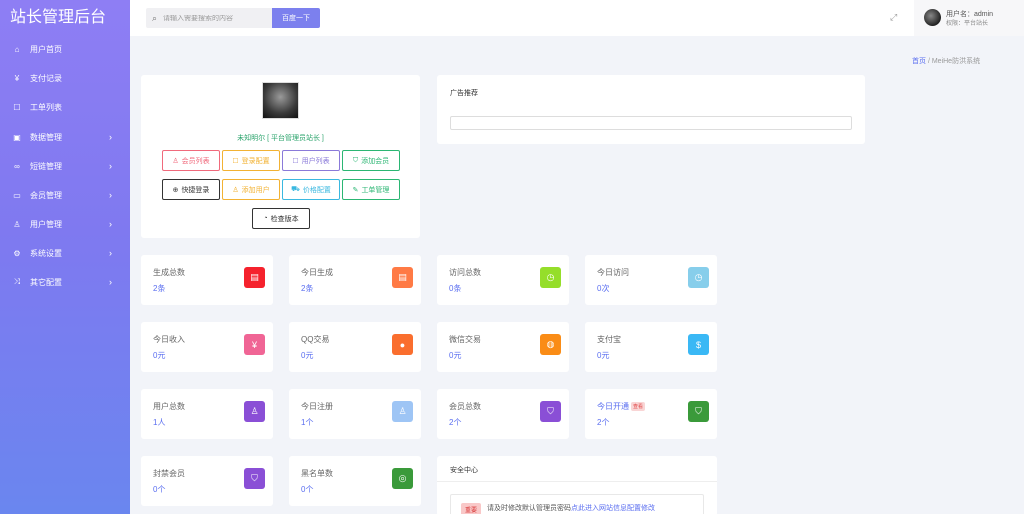  Describe the element at coordinates (65, 282) in the screenshot. I see `sidebar-item-other-config: ⤨ 其它配置 ›` at that location.